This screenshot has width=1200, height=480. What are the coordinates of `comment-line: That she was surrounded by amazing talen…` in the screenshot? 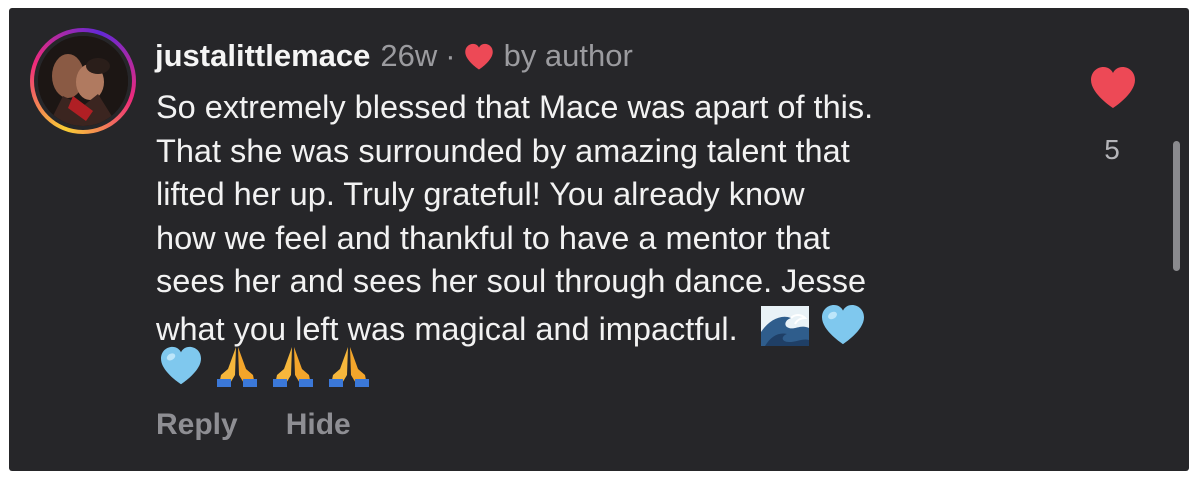 It's located at (503, 150).